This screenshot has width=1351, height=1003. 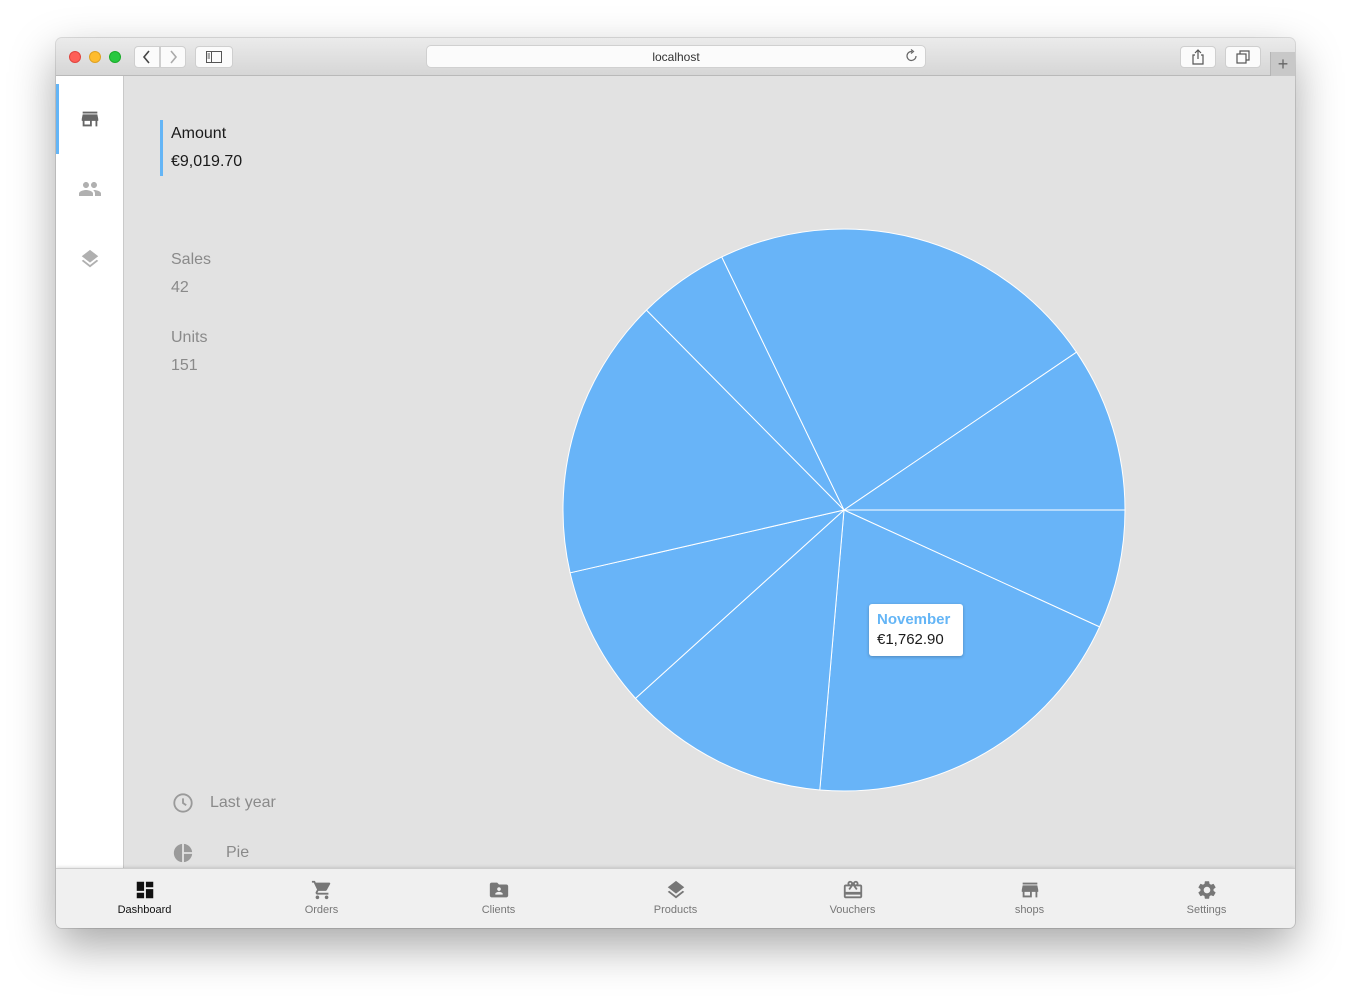 I want to click on nav-products: Products, so click(x=675, y=898).